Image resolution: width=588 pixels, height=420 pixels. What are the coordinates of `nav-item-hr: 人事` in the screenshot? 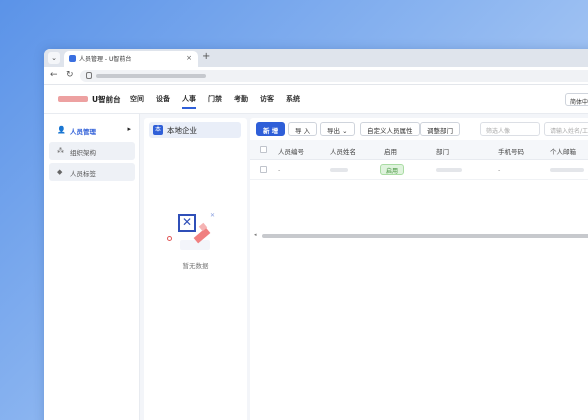 It's located at (189, 101).